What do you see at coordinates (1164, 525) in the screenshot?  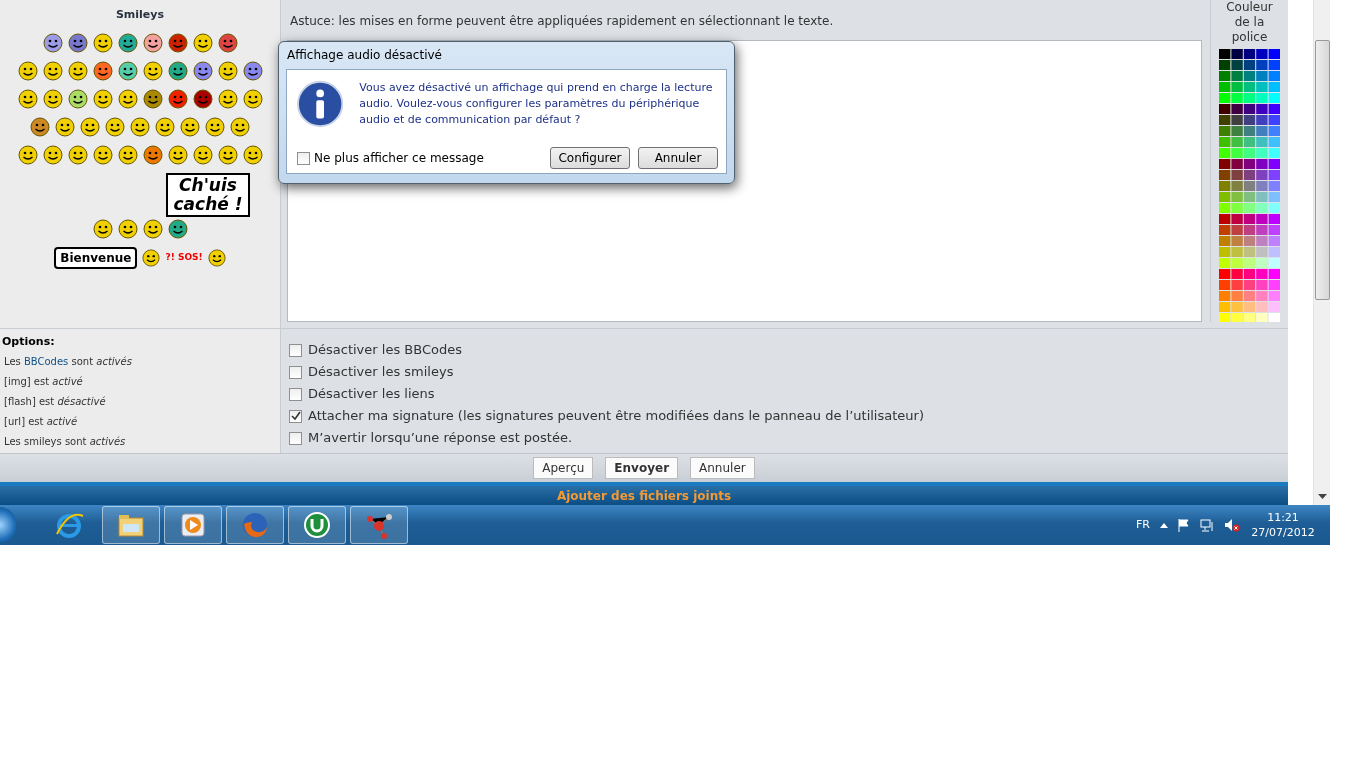 I see `chevron-up-icon` at bounding box center [1164, 525].